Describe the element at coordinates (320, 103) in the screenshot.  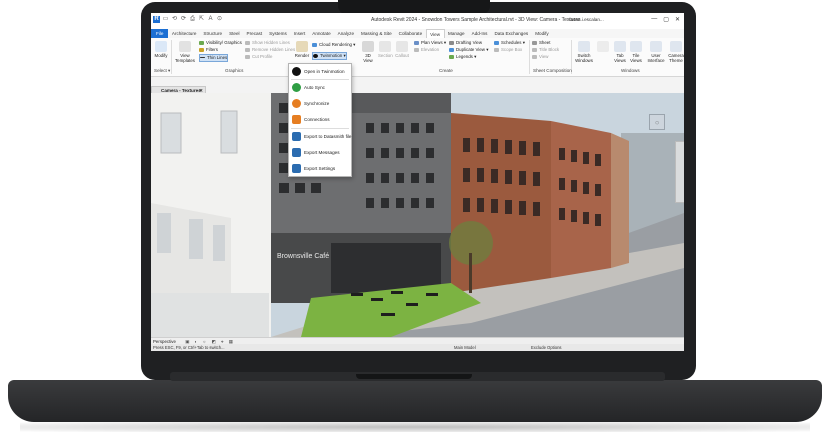
I see `menu-synchronize: Synchronize` at that location.